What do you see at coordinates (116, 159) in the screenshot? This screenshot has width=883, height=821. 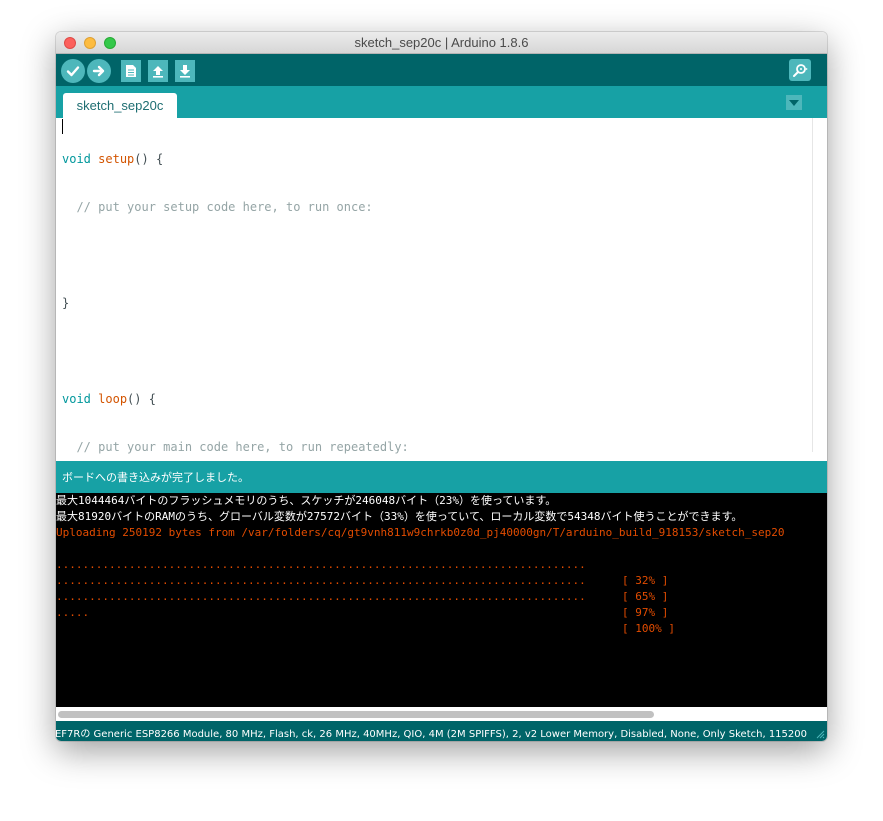 I see `function-name: setup` at bounding box center [116, 159].